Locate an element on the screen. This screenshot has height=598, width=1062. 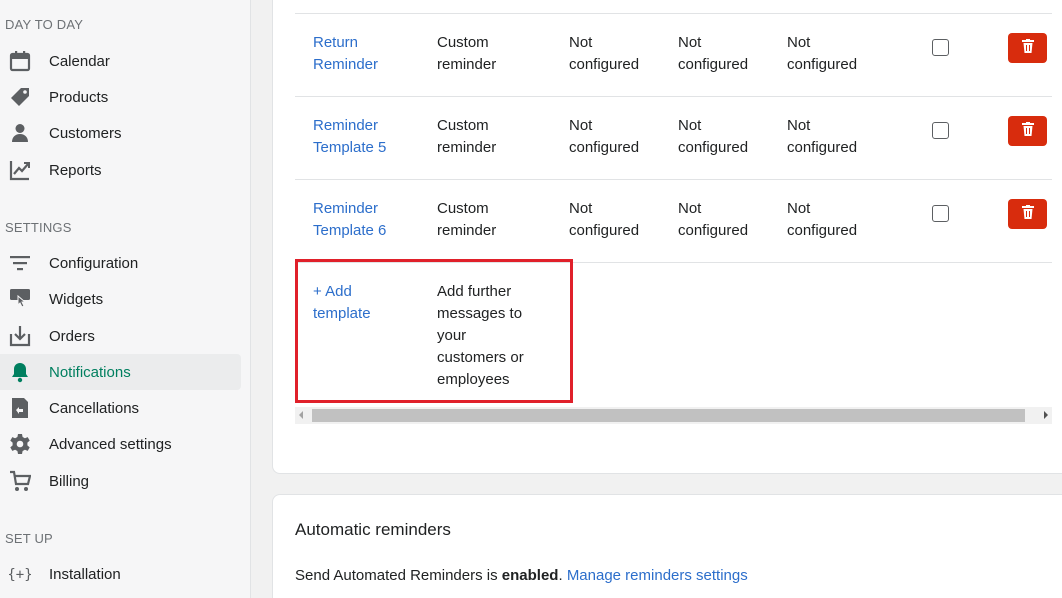
sidebar-item-reports: Reports is located at coordinates (120, 170).